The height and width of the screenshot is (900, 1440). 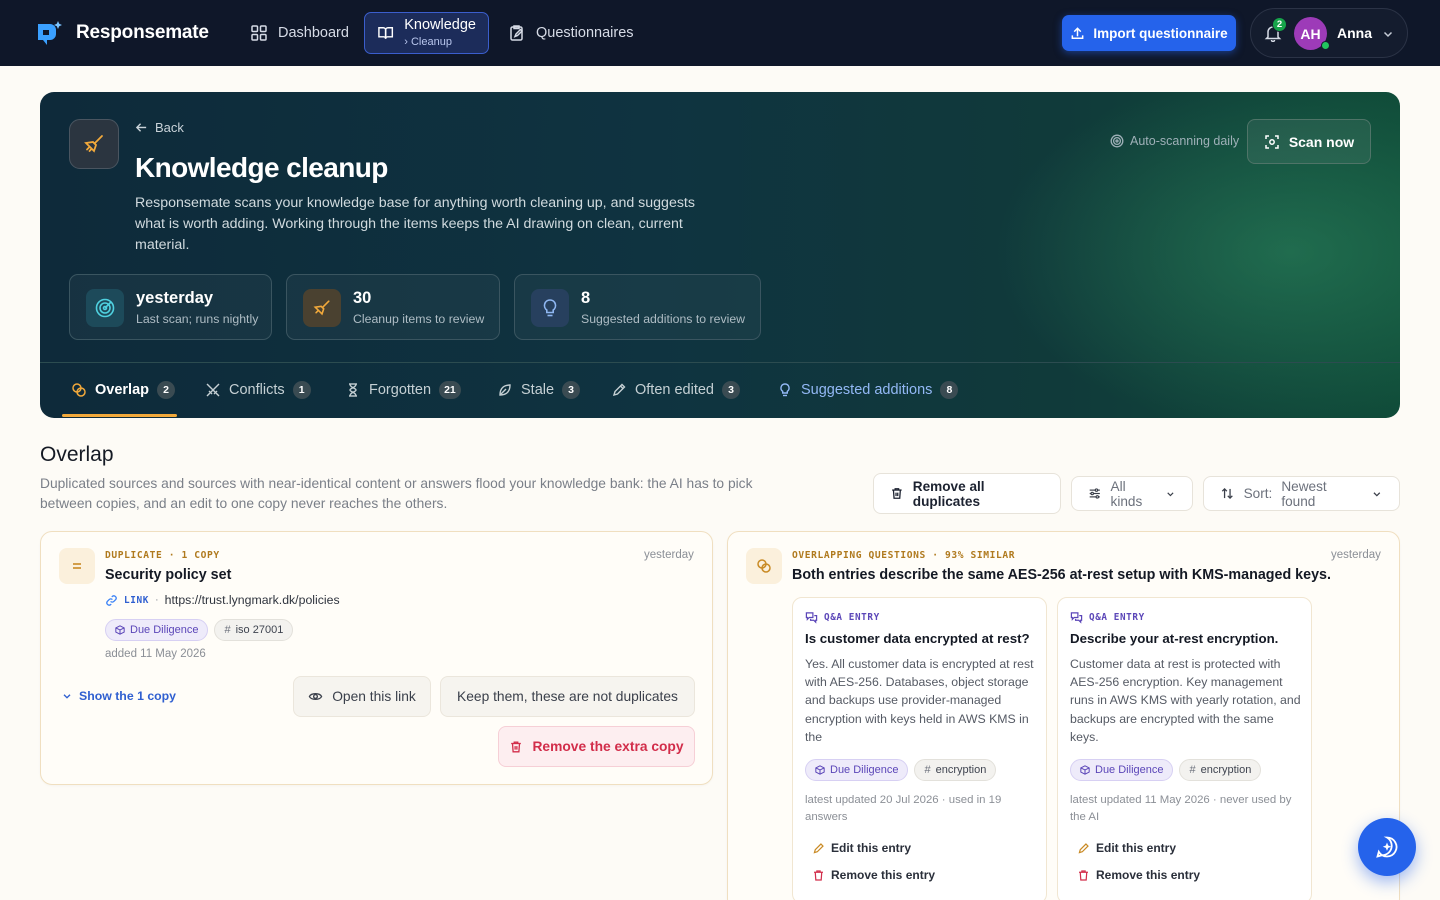 I want to click on card-kicker: OVERLAPPING QUESTIONS · 93% SIMILAR, so click(x=904, y=555).